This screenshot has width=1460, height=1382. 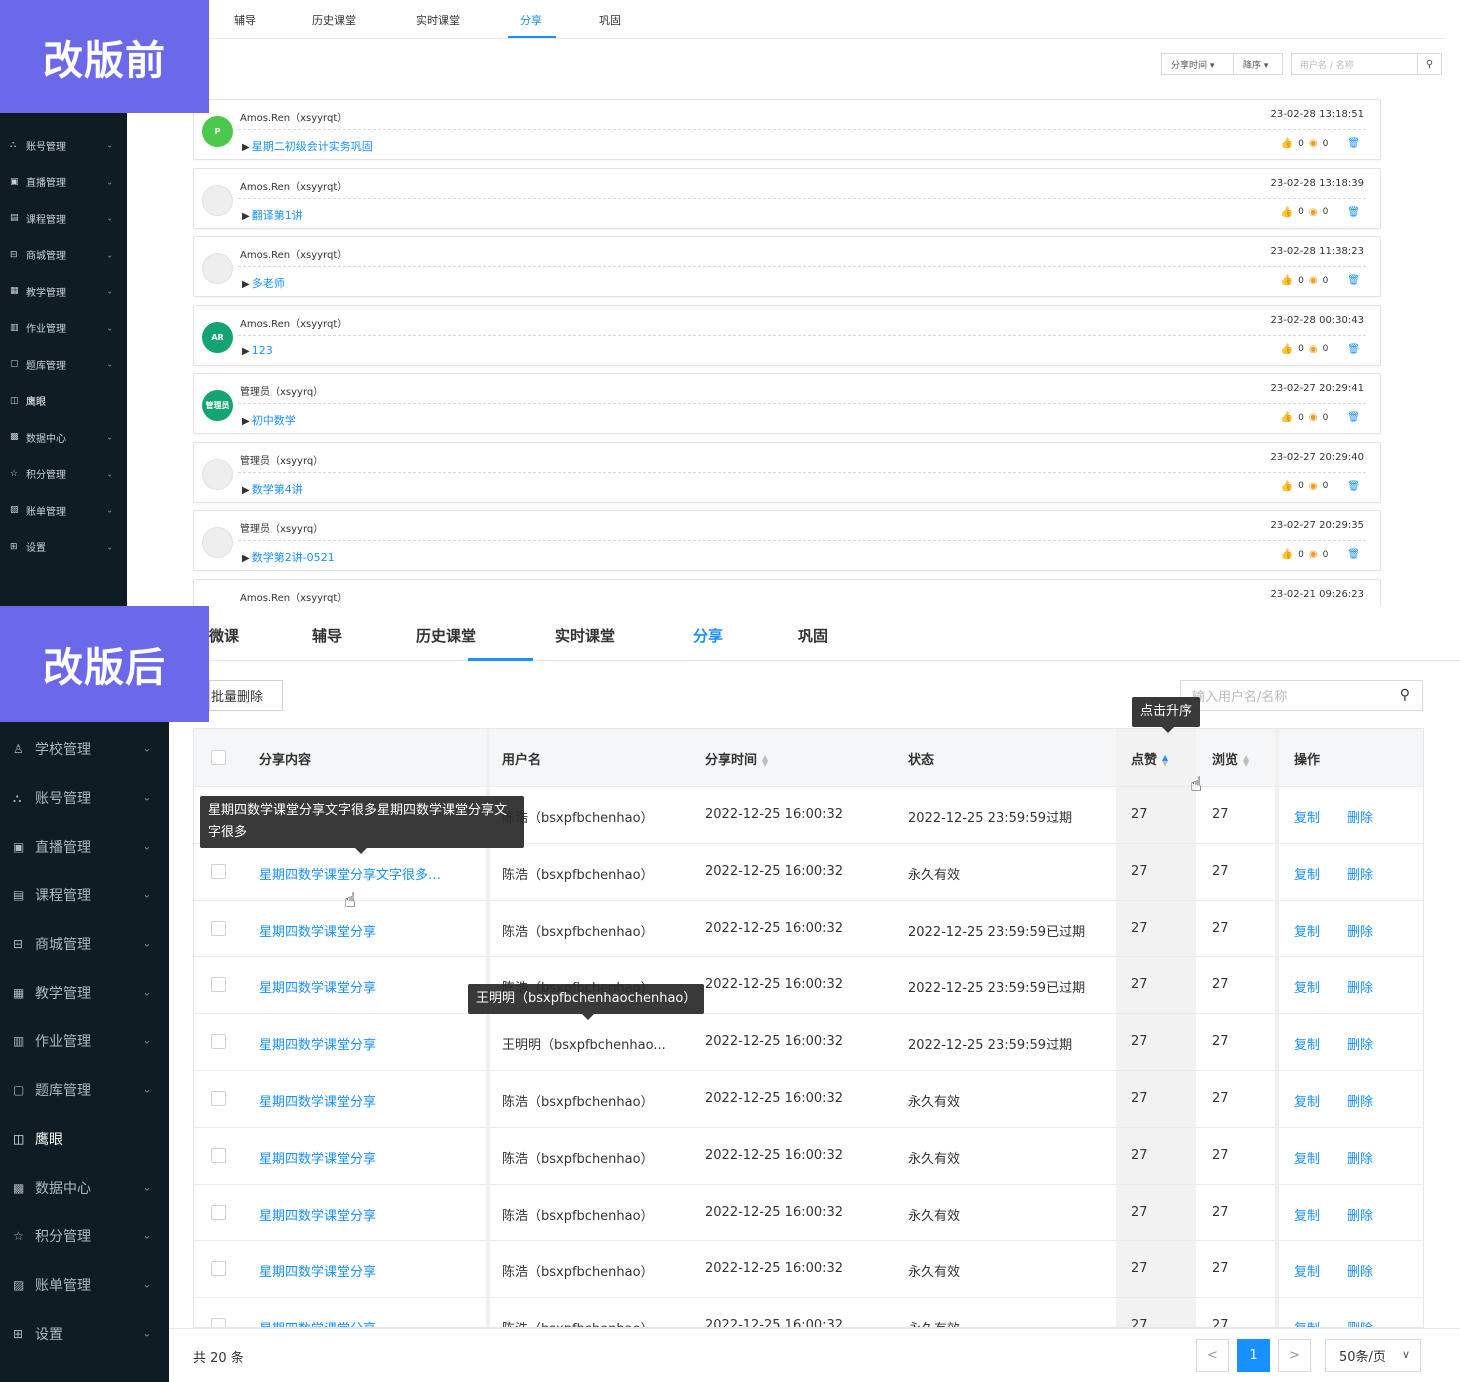 What do you see at coordinates (84, 749) in the screenshot?
I see `sidebar-item: ♙ 学校管理 ⌄` at bounding box center [84, 749].